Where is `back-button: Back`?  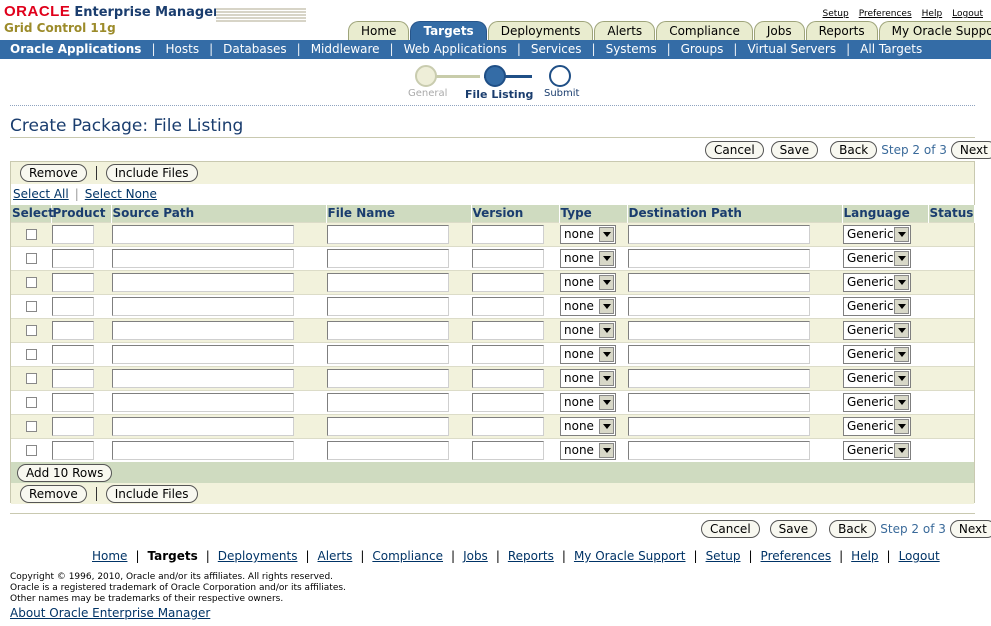
back-button: Back is located at coordinates (853, 529).